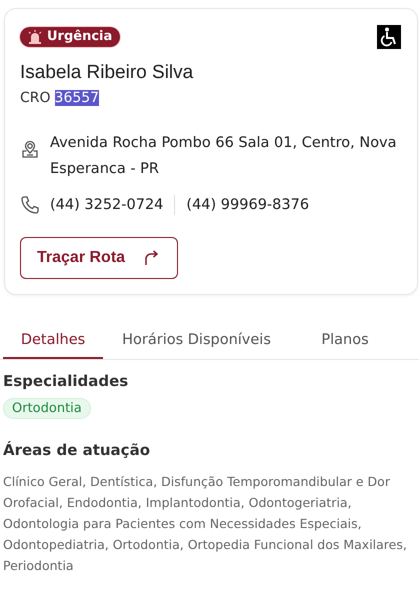  I want to click on tab: Horários Disponíveis, so click(196, 342).